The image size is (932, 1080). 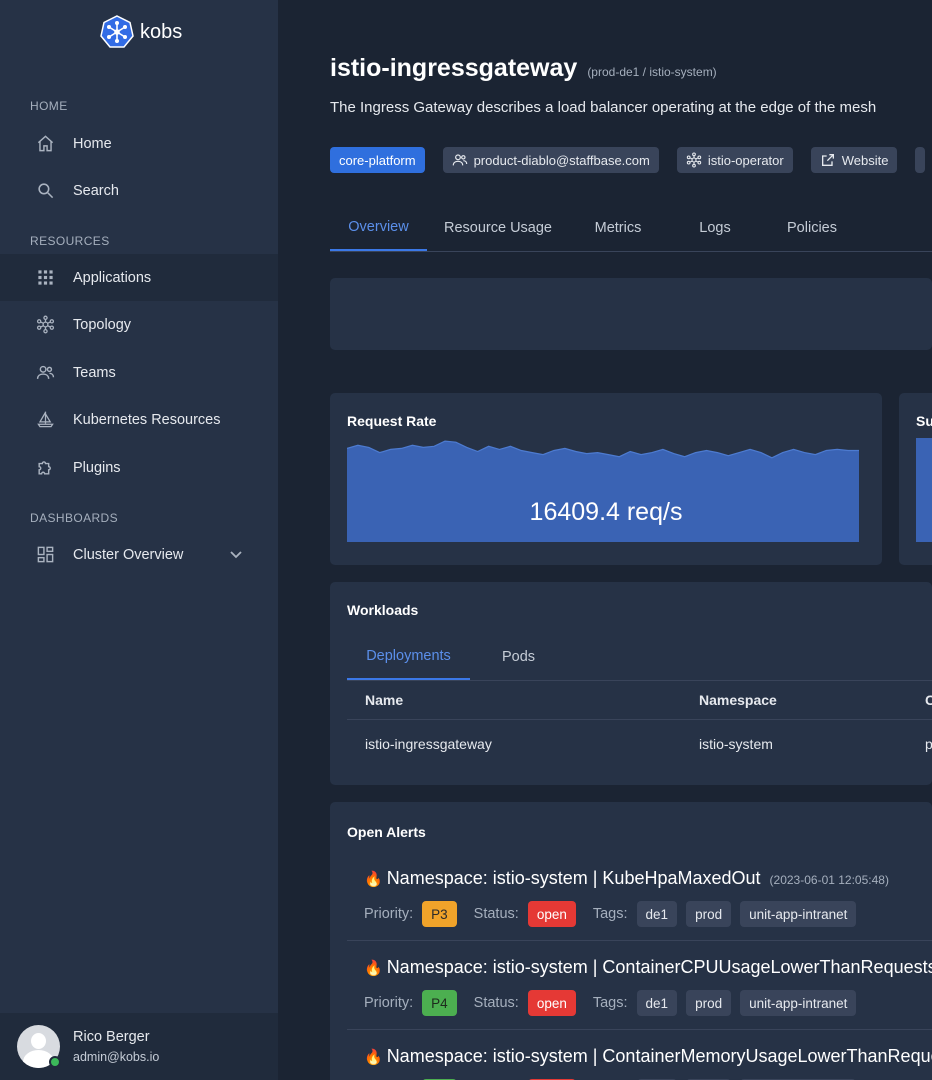 I want to click on success-rate-card: Su, so click(x=915, y=479).